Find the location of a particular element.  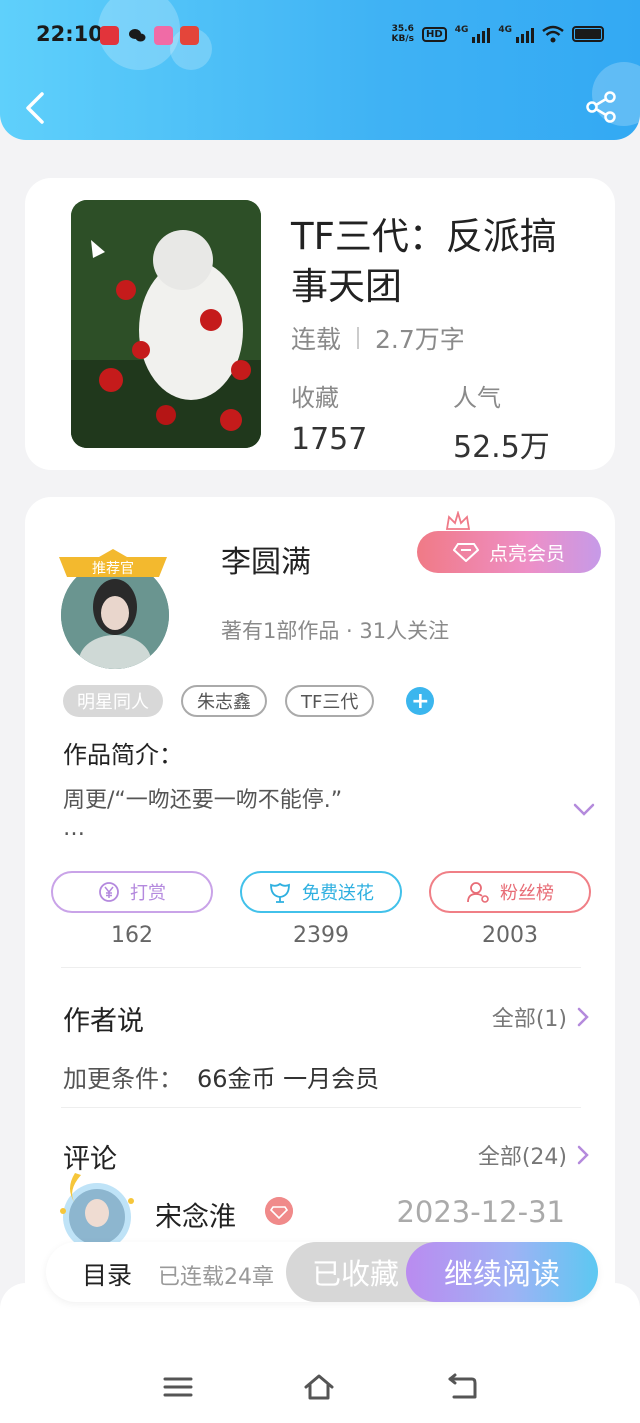

fans-action: 粉丝榜 2003 is located at coordinates (510, 909).